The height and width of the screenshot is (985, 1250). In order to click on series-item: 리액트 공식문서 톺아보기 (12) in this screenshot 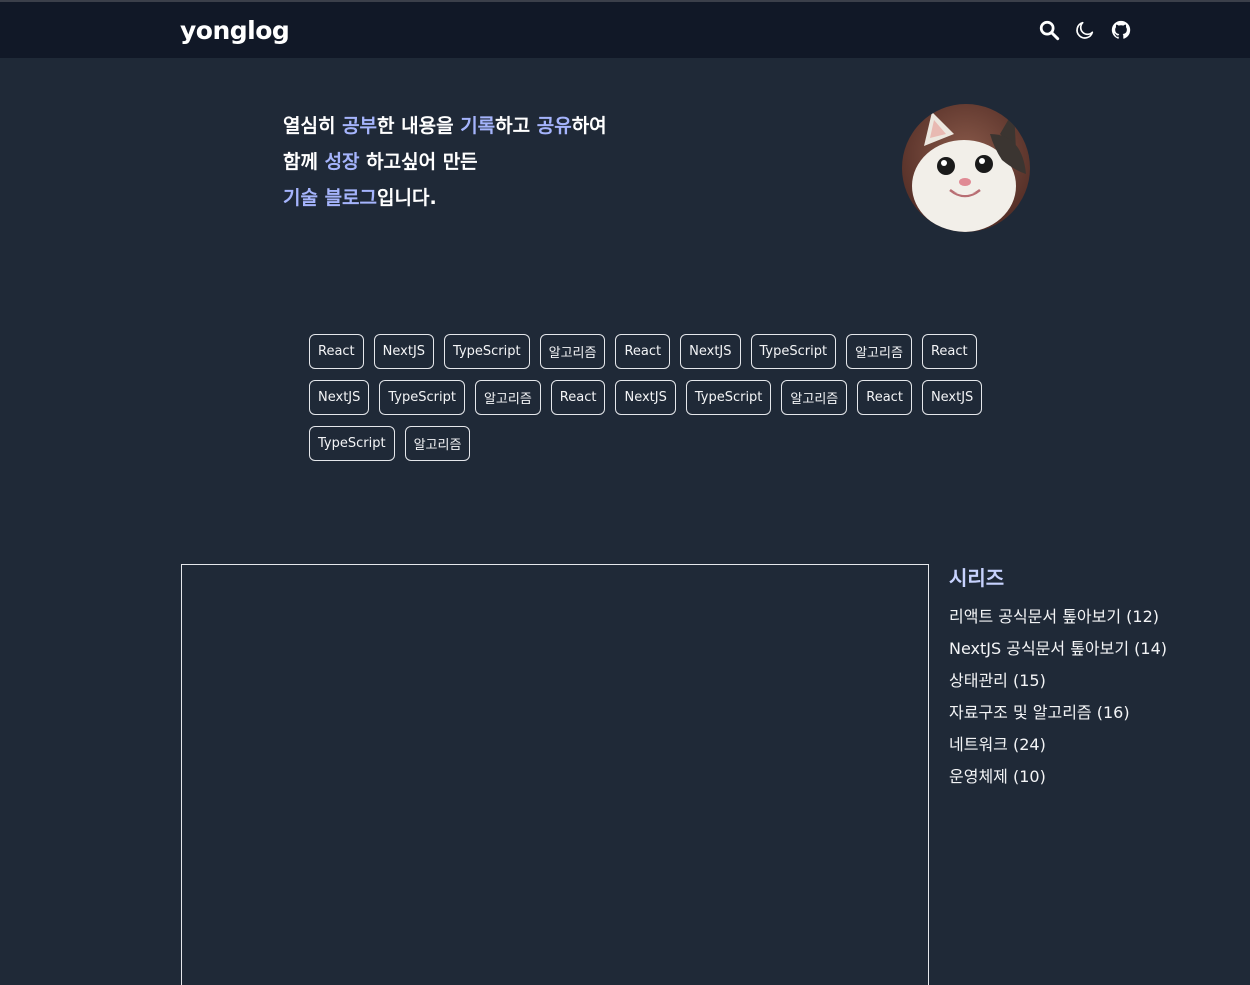, I will do `click(1058, 617)`.